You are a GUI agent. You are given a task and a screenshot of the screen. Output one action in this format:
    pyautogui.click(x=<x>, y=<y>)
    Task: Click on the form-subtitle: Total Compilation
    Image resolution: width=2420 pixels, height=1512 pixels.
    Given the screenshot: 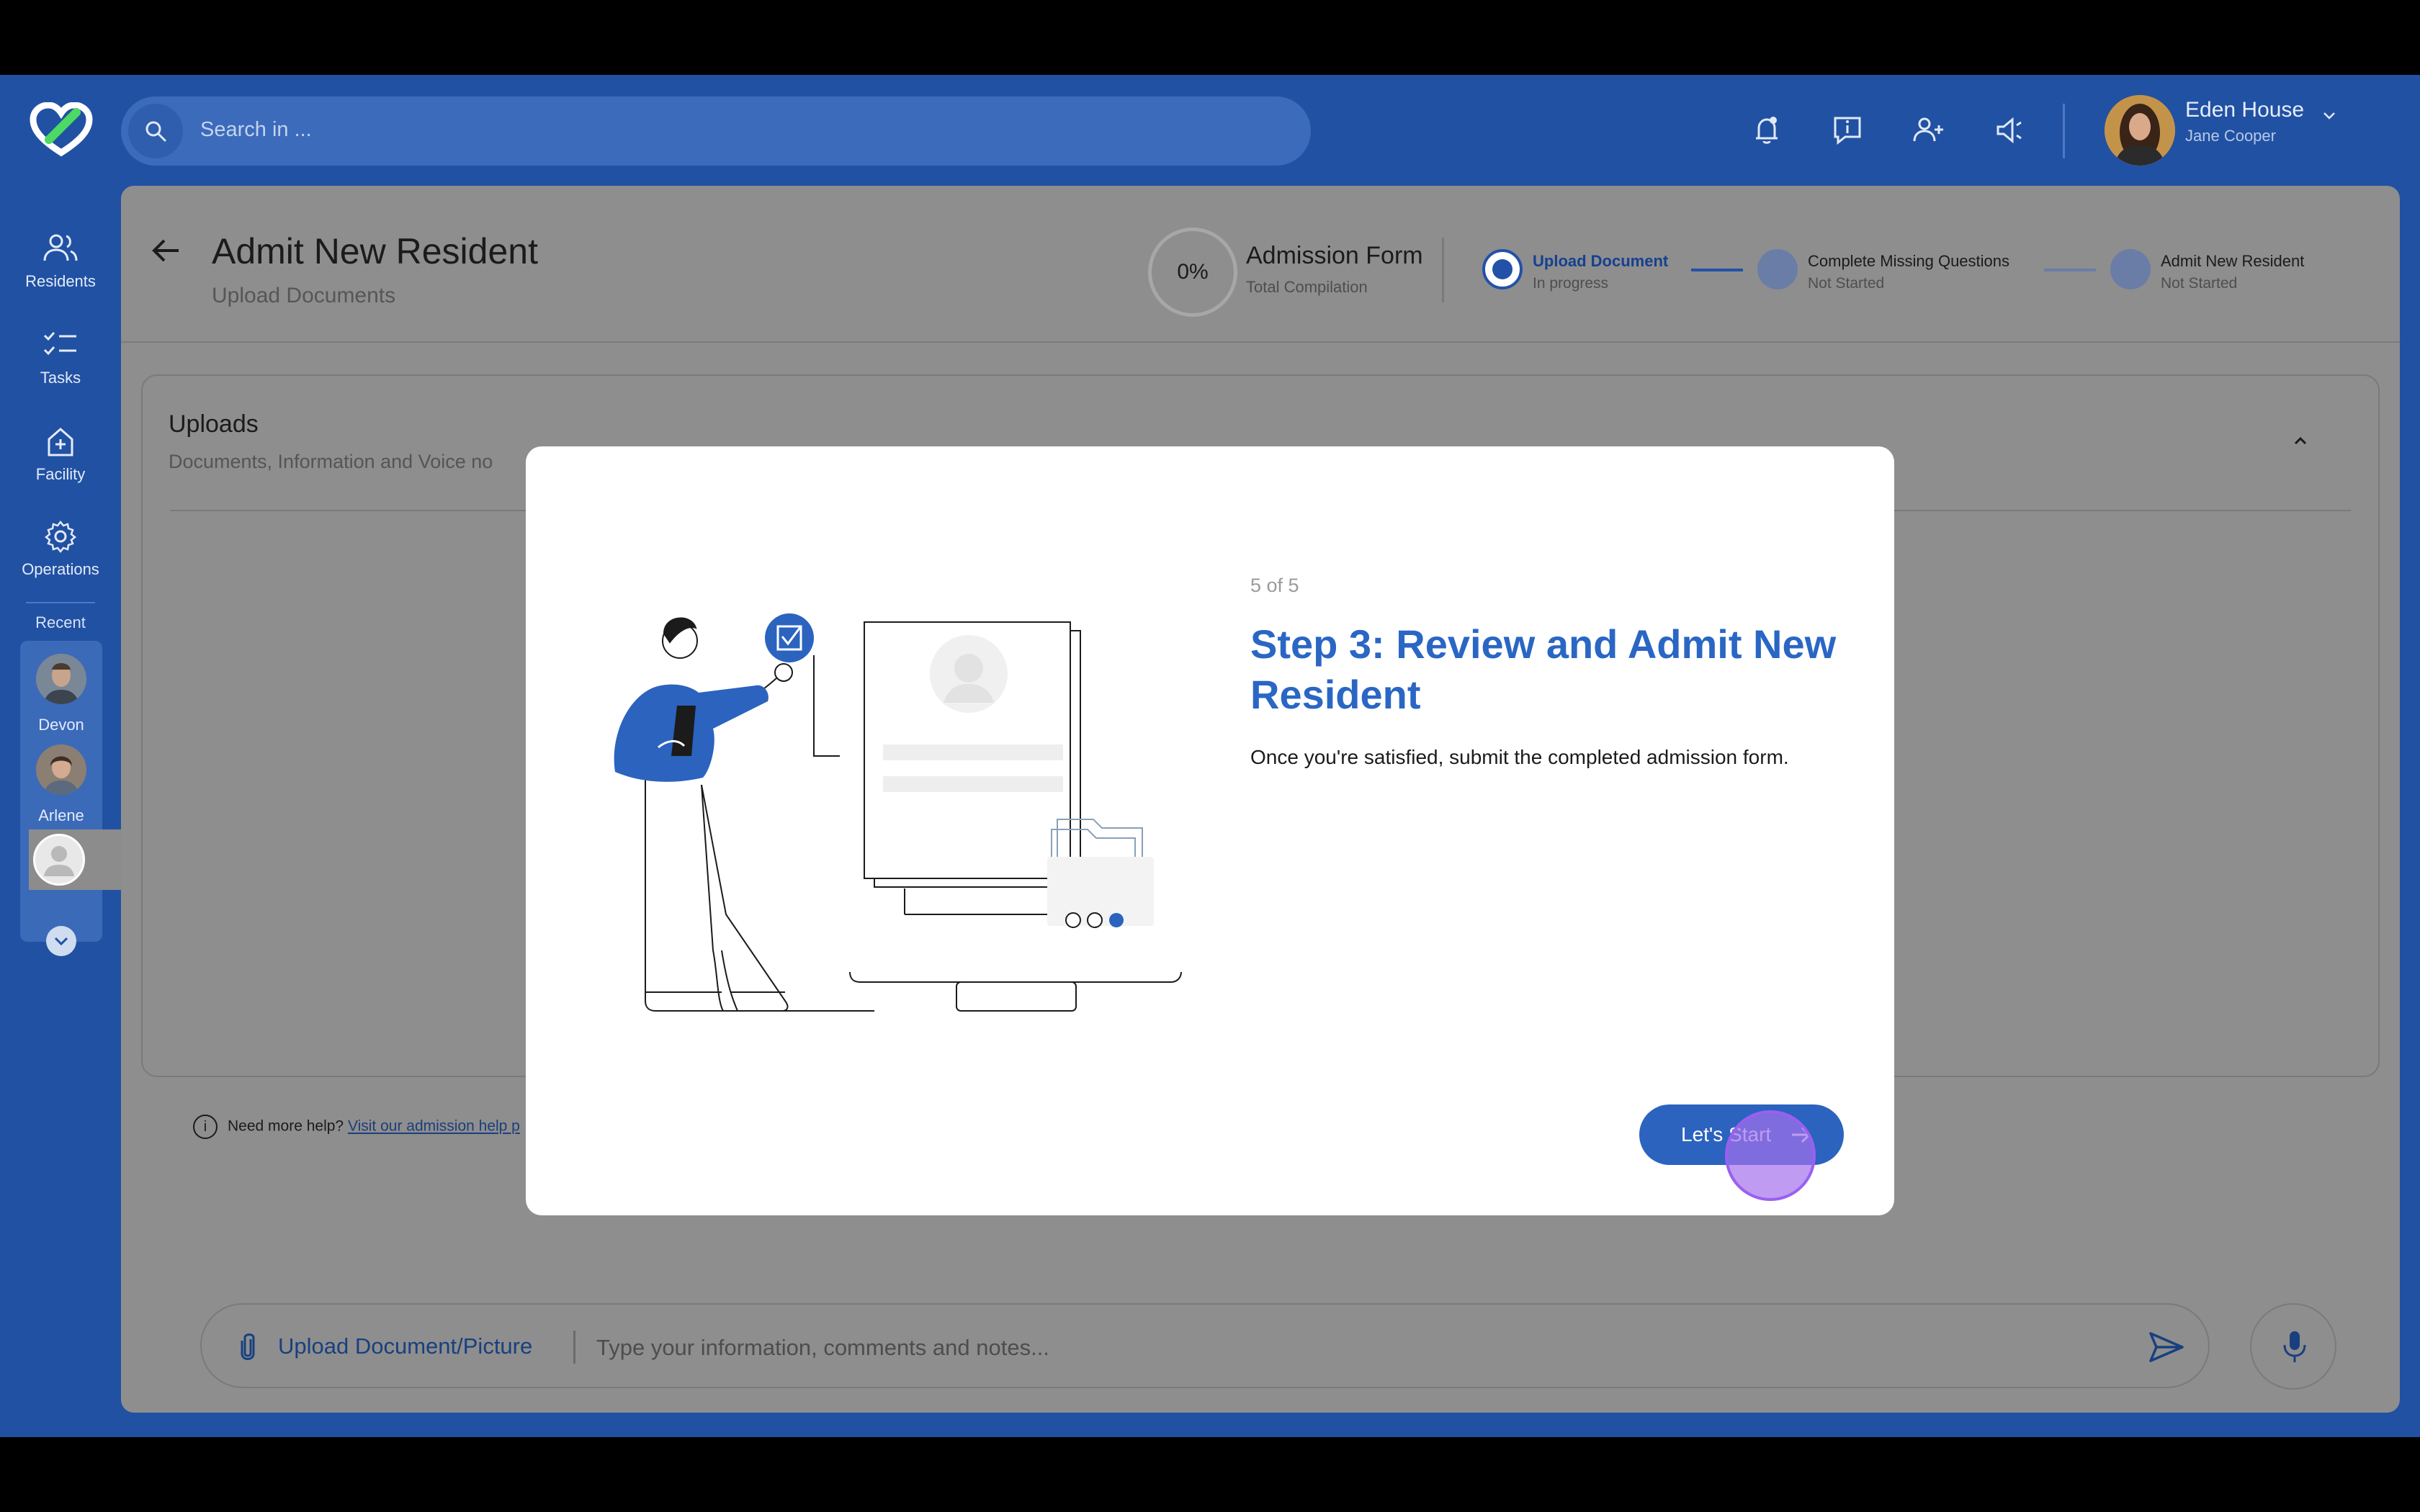 What is the action you would take?
    pyautogui.click(x=1307, y=287)
    